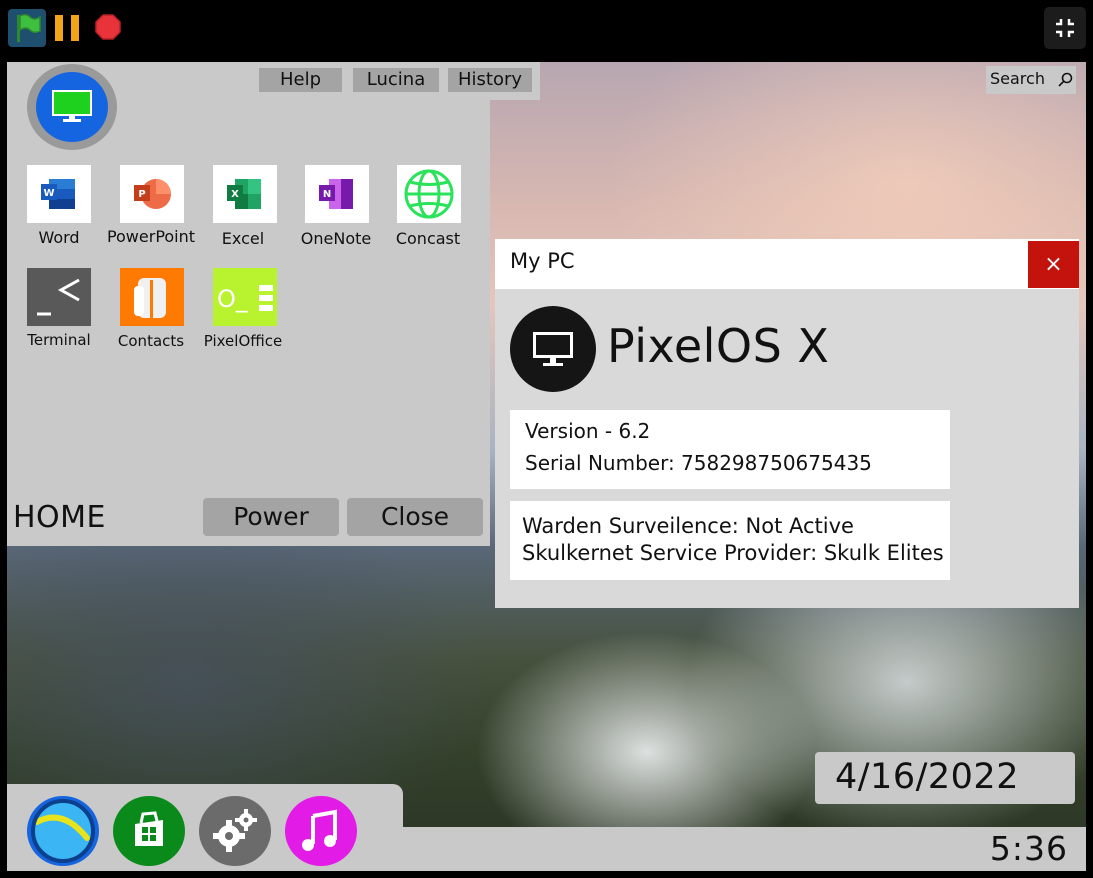 Image resolution: width=1093 pixels, height=878 pixels. I want to click on taskbar: 5:36, so click(744, 849).